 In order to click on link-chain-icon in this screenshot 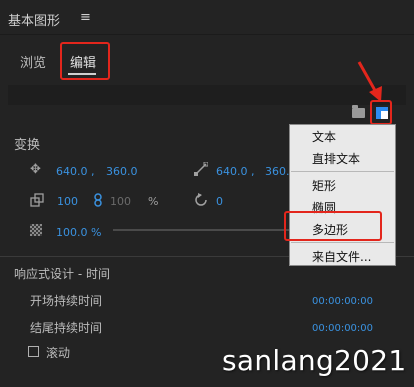, I will do `click(98, 200)`.